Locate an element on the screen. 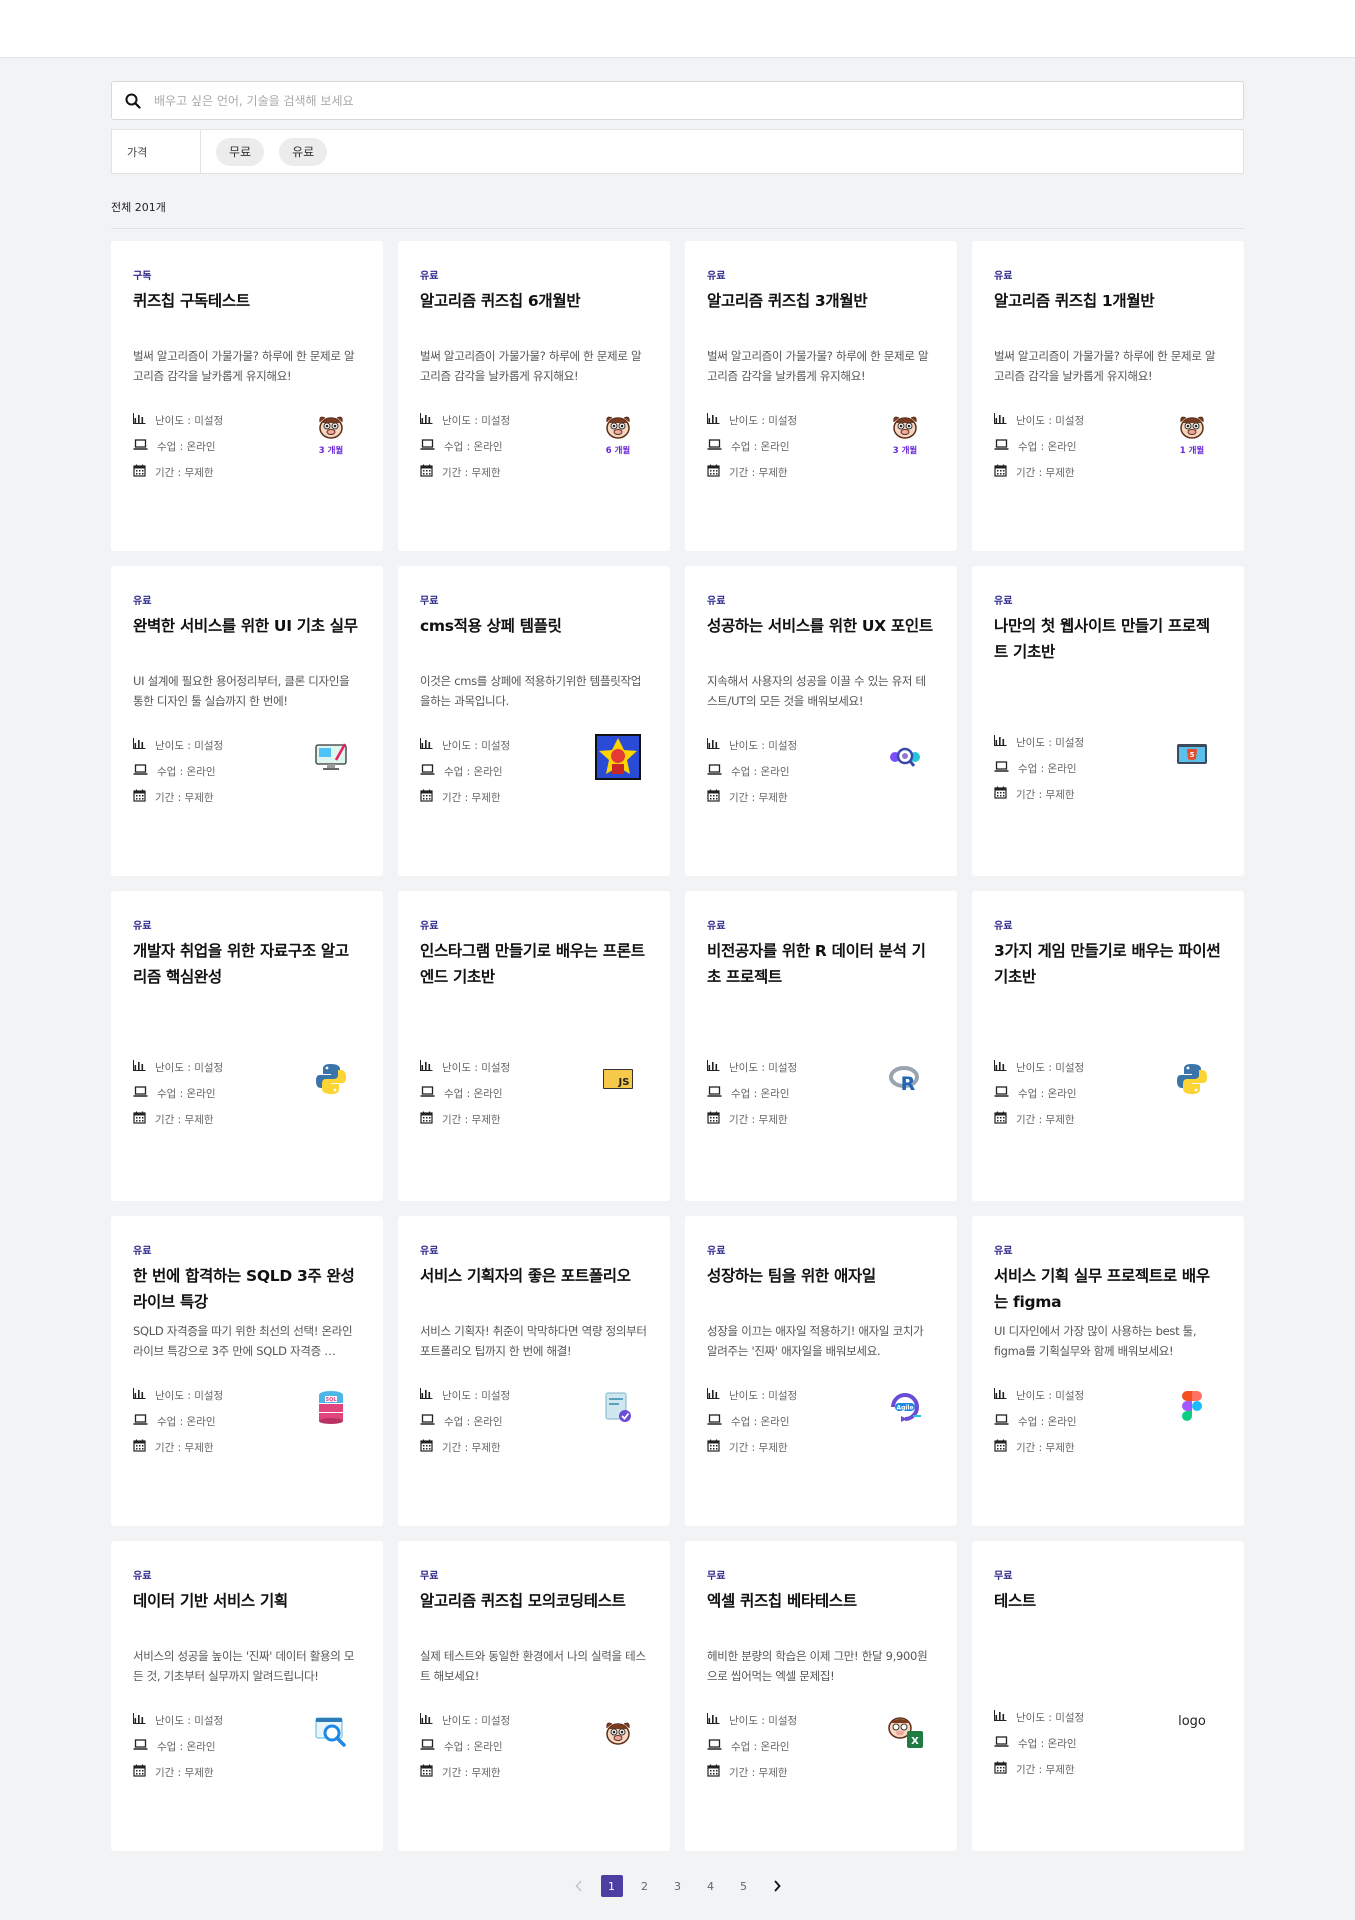  excel-mascot-icon: X is located at coordinates (905, 1734).